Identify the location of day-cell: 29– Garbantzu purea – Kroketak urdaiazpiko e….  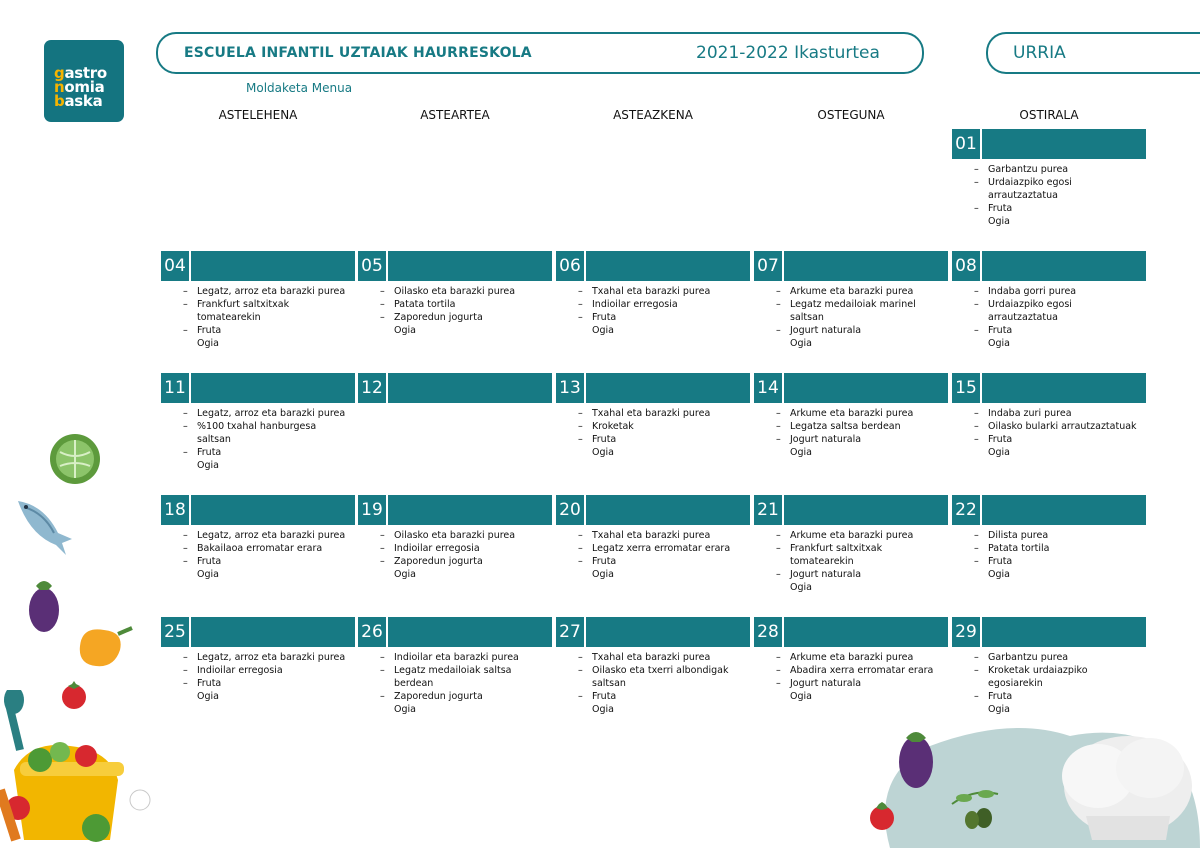
(1049, 666).